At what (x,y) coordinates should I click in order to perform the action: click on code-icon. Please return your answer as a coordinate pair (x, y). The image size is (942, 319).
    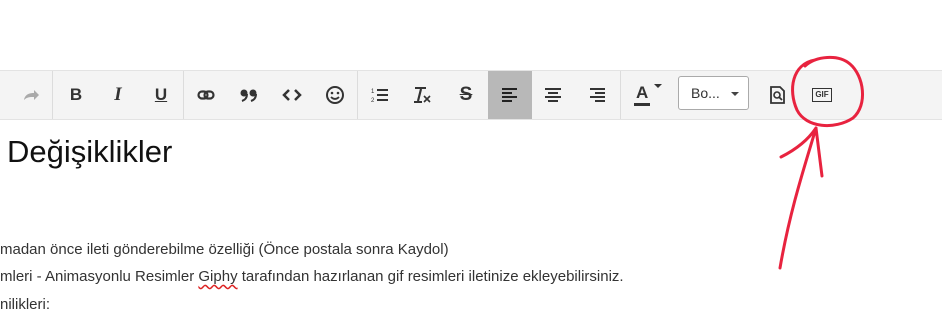
    Looking at the image, I should click on (292, 95).